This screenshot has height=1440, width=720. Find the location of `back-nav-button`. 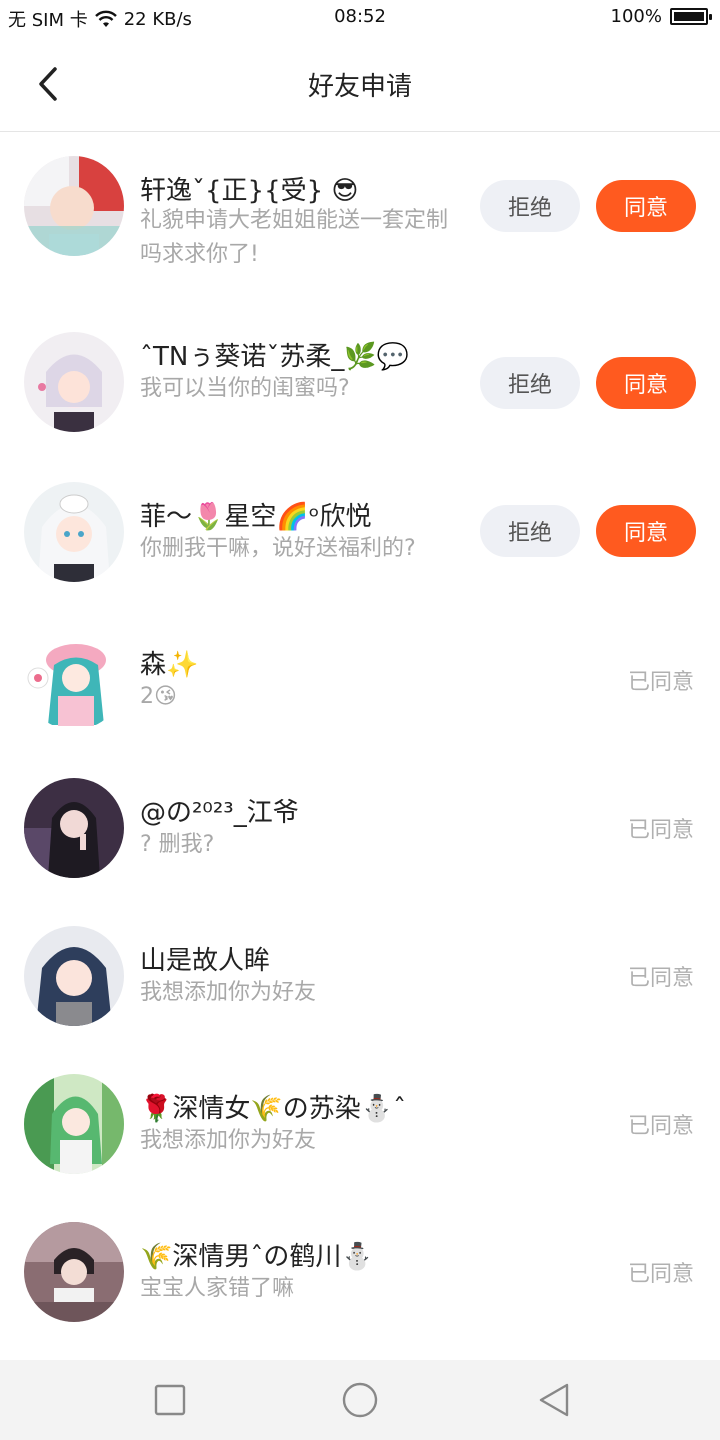

back-nav-button is located at coordinates (554, 1400).